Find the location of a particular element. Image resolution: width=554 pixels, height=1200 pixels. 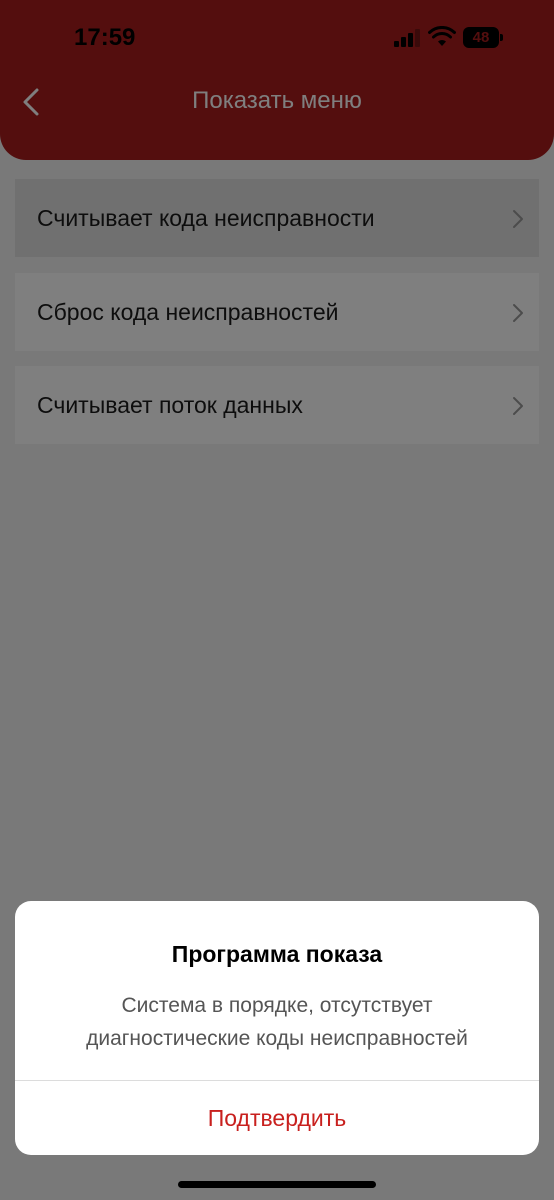

dialog-title: Программа показа is located at coordinates (277, 954).